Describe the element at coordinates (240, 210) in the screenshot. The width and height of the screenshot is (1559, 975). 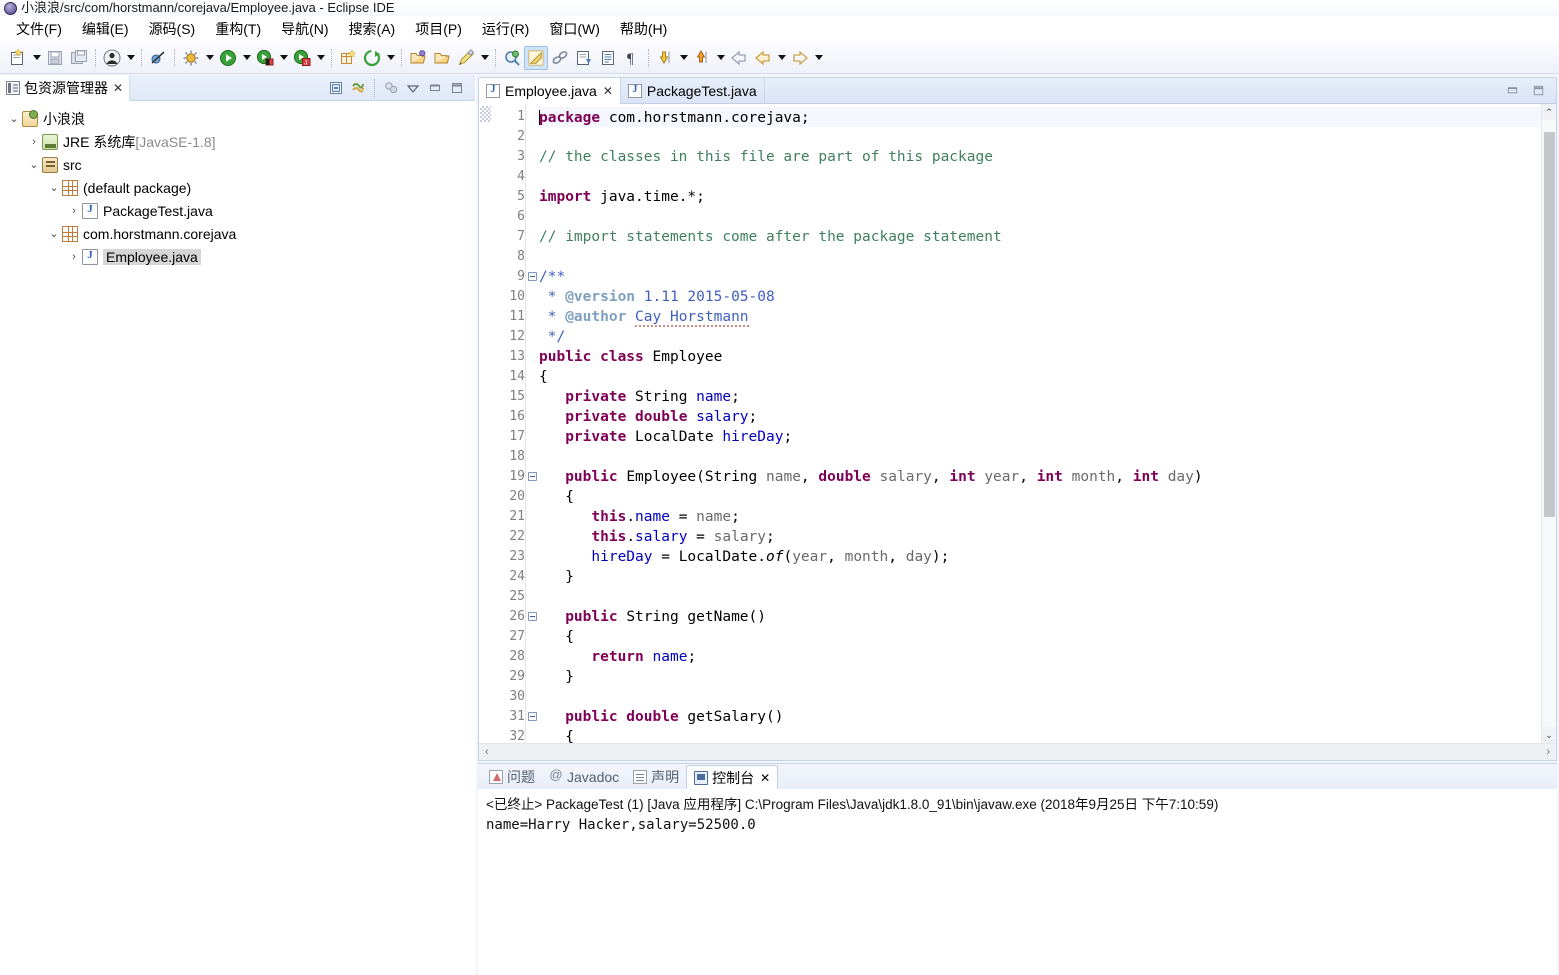
I see `tree-item: › PackageTest.java` at that location.